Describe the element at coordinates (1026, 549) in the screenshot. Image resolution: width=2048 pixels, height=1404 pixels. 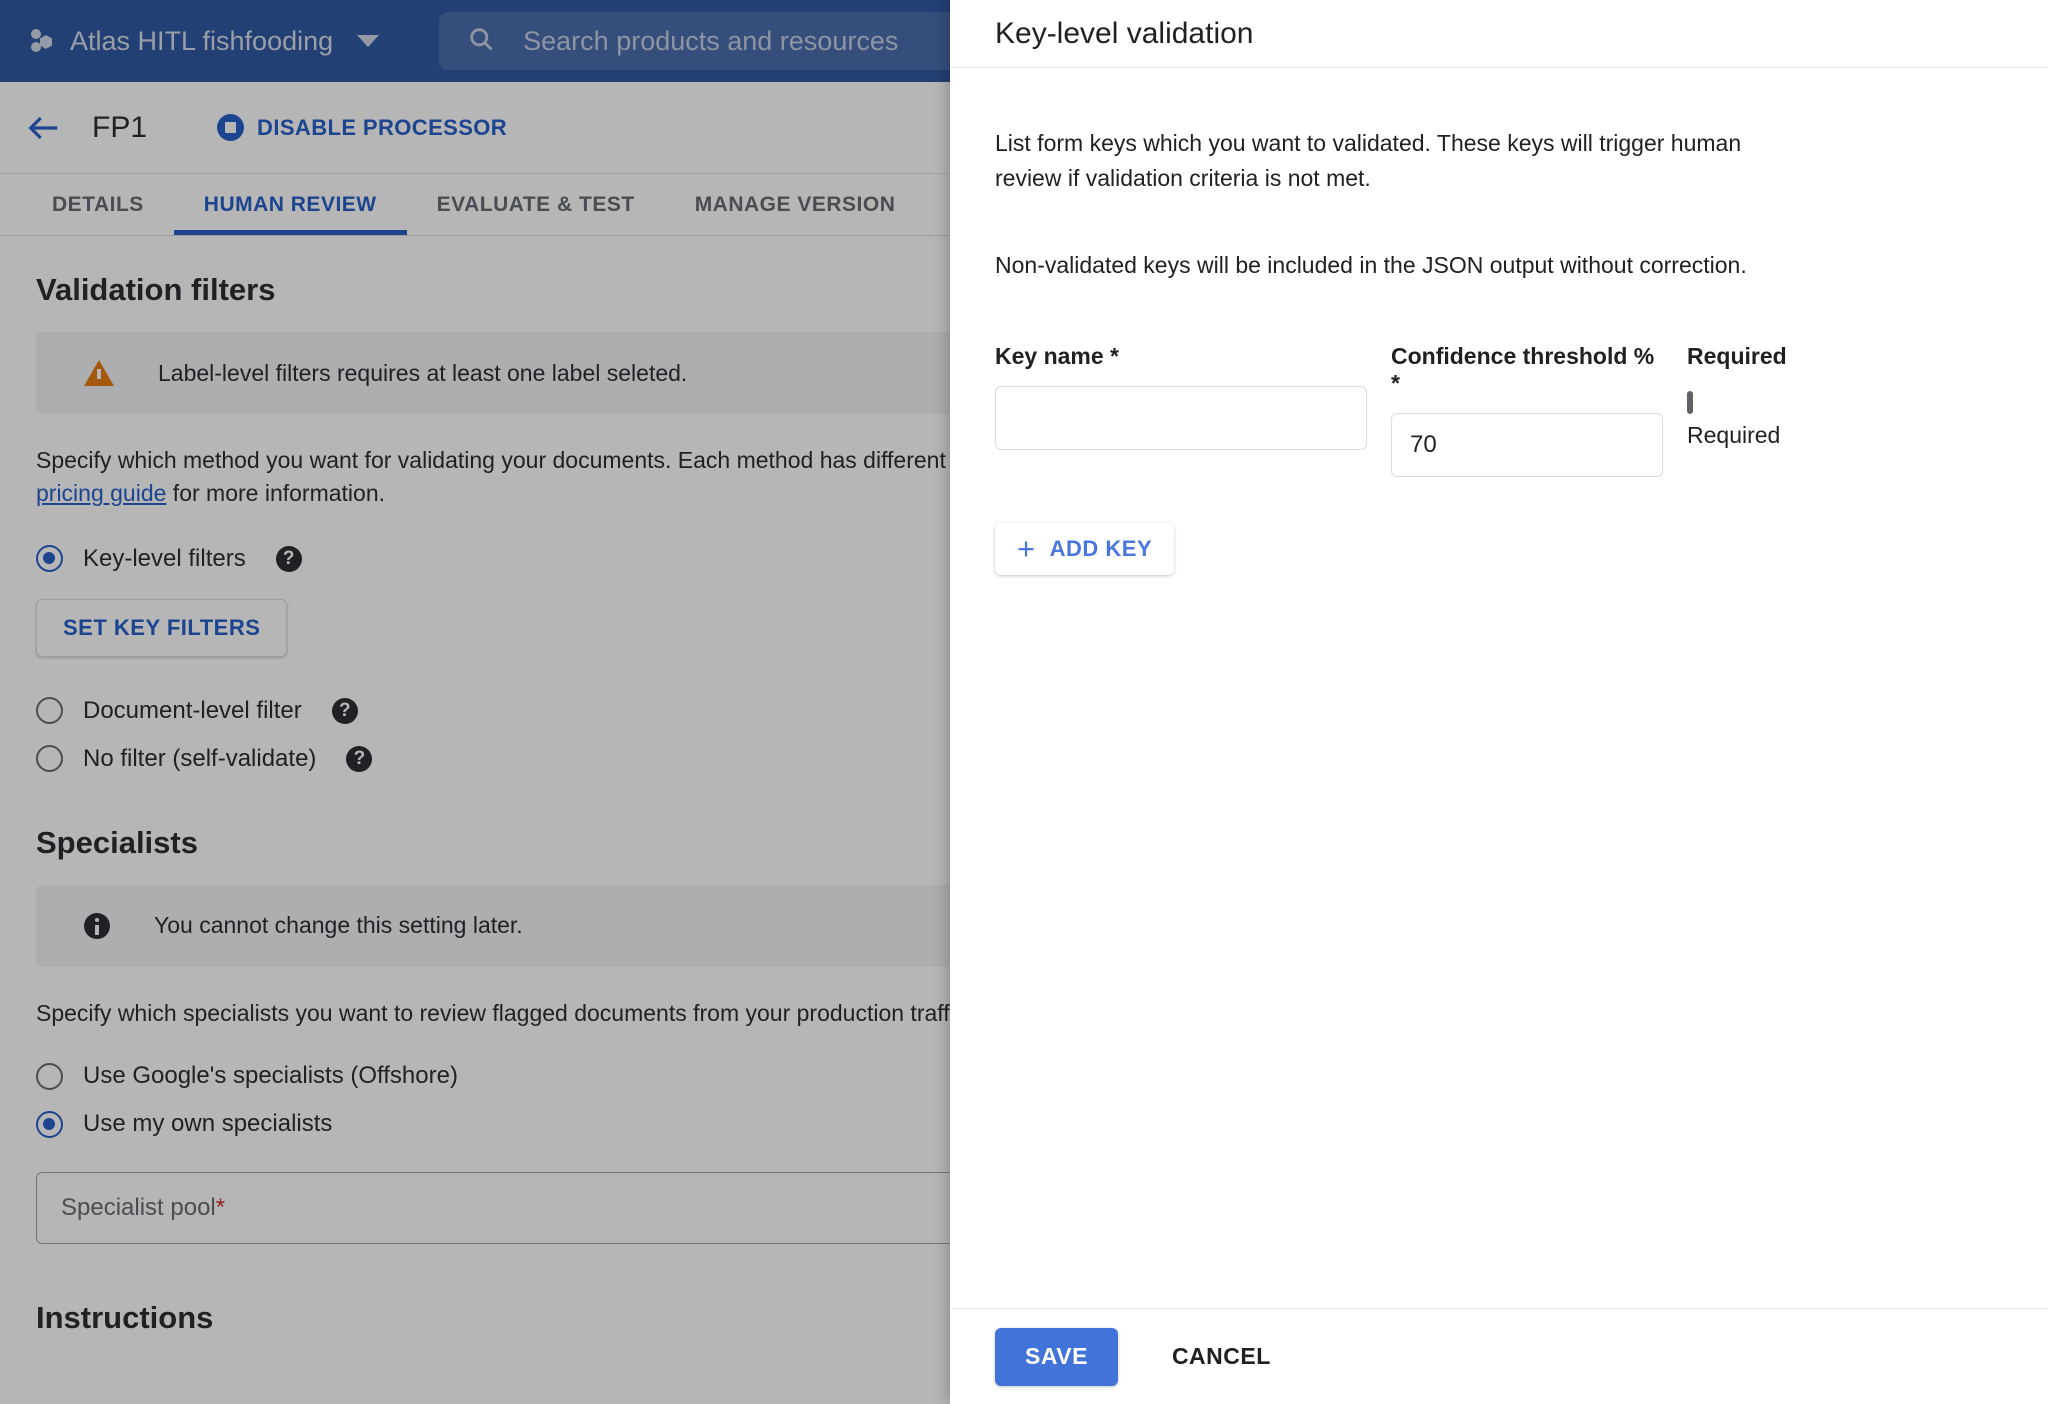
I see `plus-icon: +` at that location.